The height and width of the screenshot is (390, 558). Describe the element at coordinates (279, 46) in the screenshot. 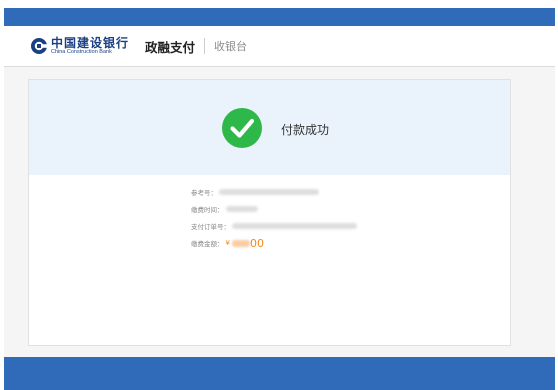

I see `header: 中国建设银行 China Construction Bank 政融支付 收银台` at that location.